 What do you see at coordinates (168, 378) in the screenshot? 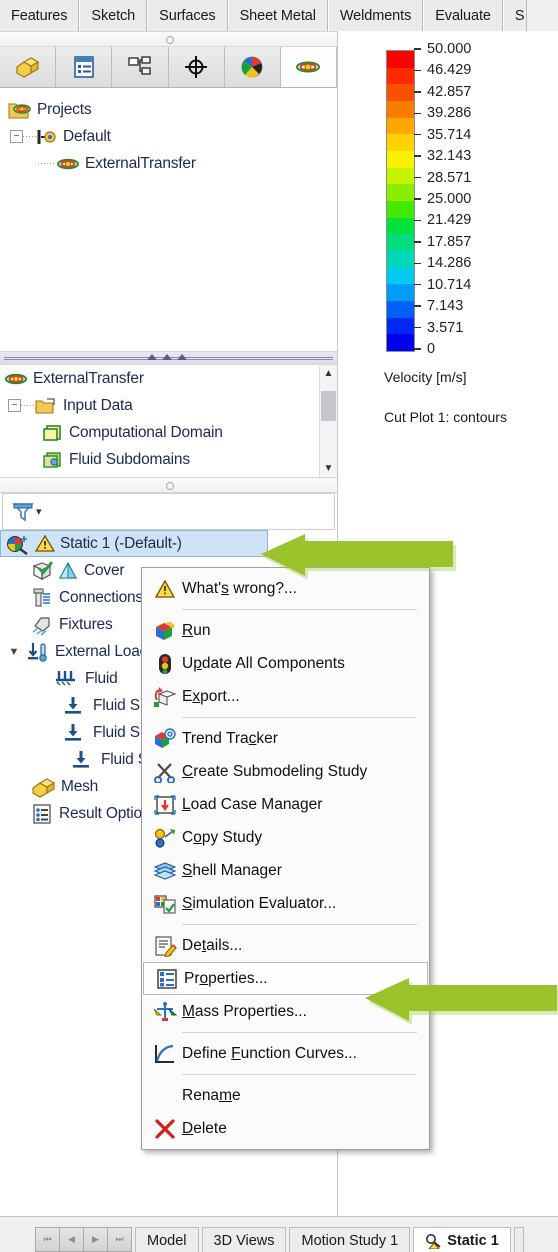
I see `tree-row-external-transfer-2: ExternalTransfer` at bounding box center [168, 378].